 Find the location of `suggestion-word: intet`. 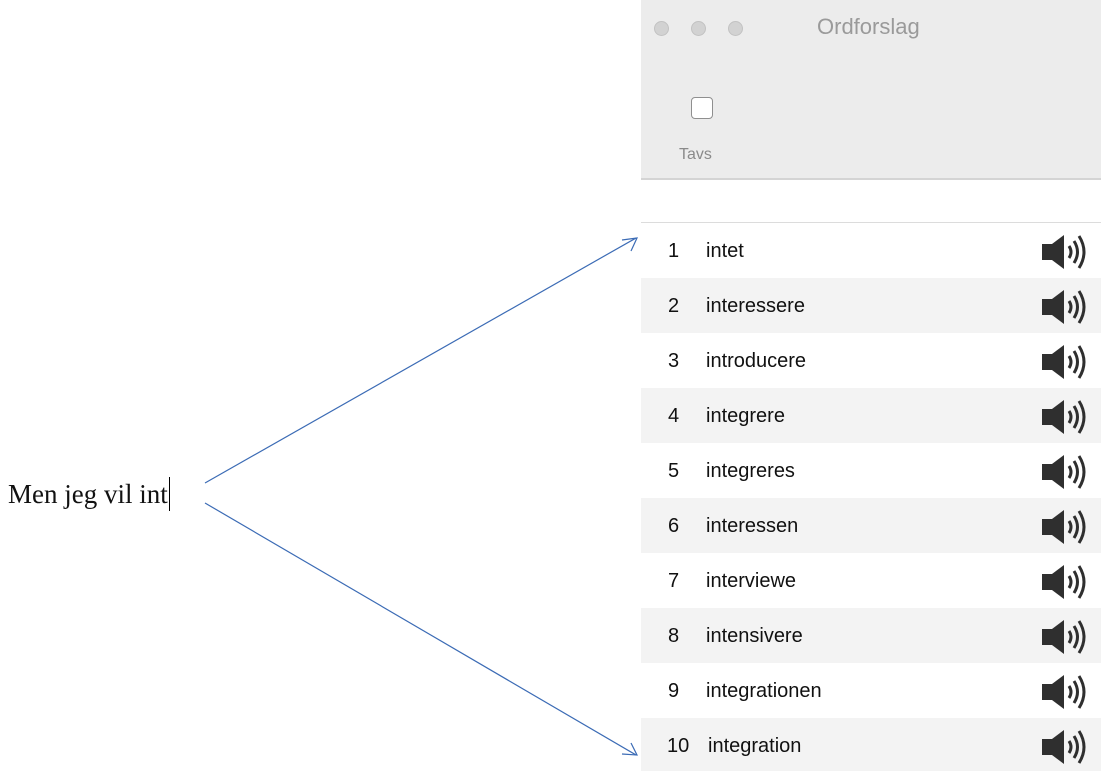

suggestion-word: intet is located at coordinates (725, 251).